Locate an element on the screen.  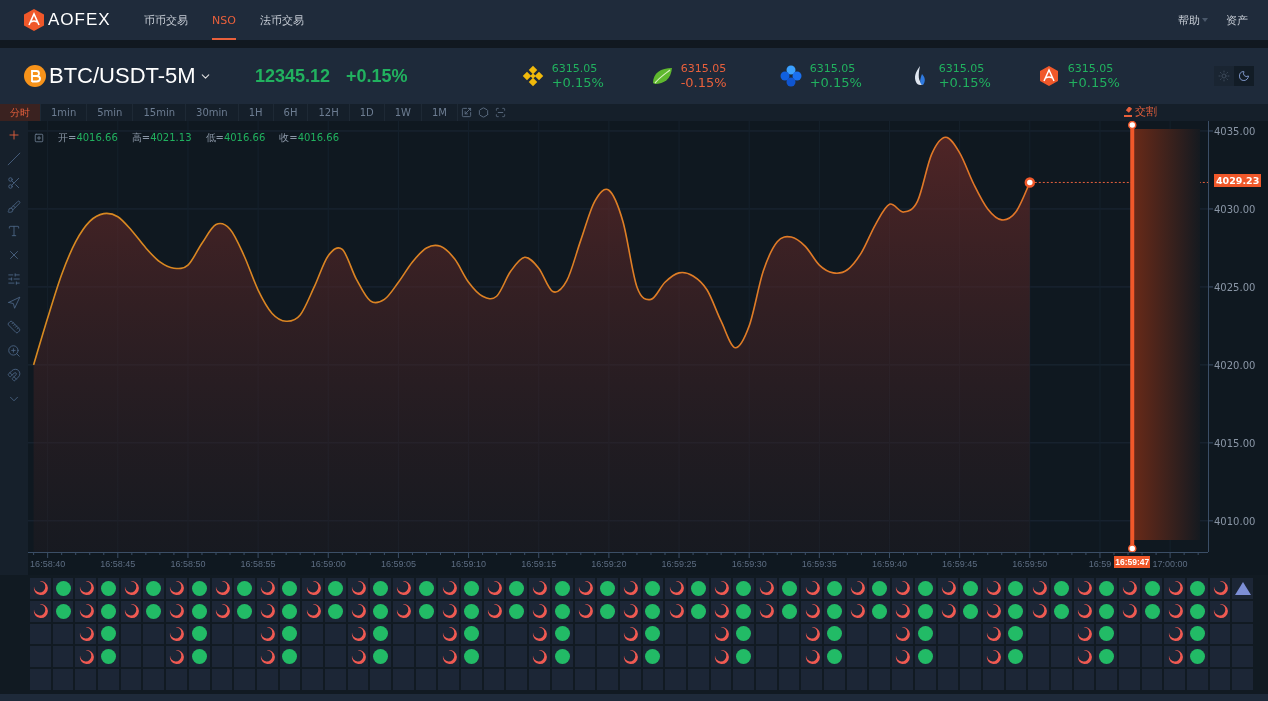
nav-tab: 币币交易 is located at coordinates (166, 20).